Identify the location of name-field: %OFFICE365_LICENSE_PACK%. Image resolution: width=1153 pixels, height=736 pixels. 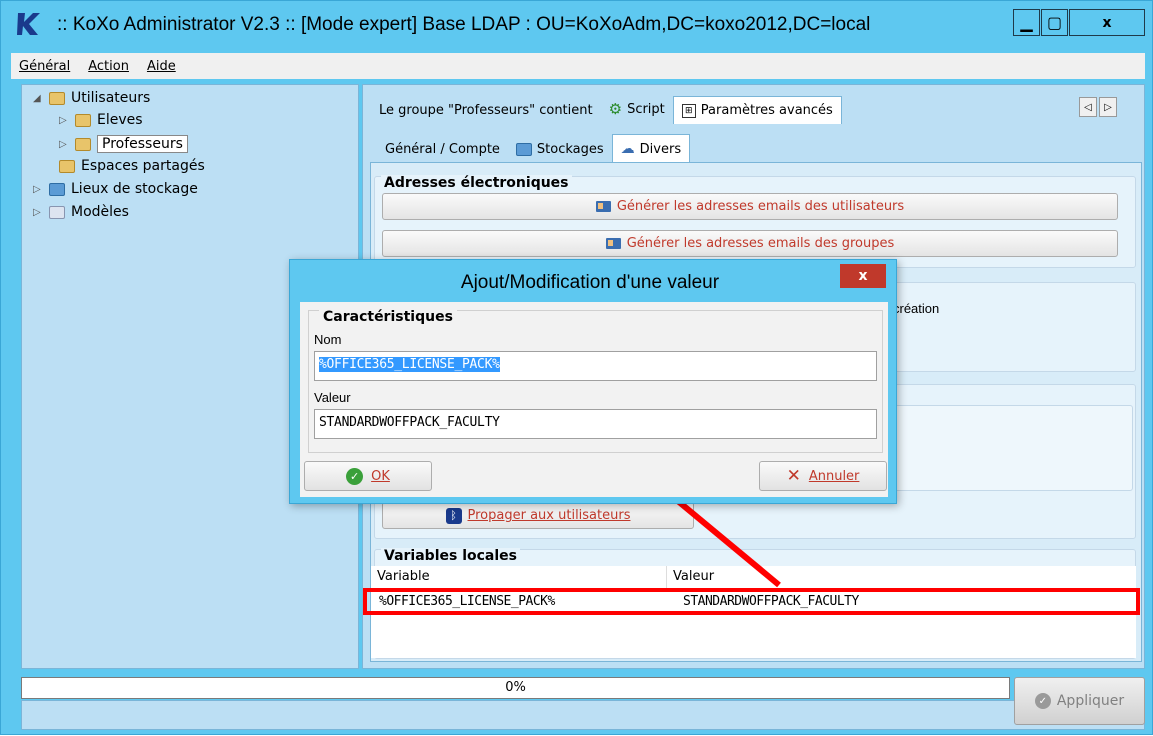
(595, 366).